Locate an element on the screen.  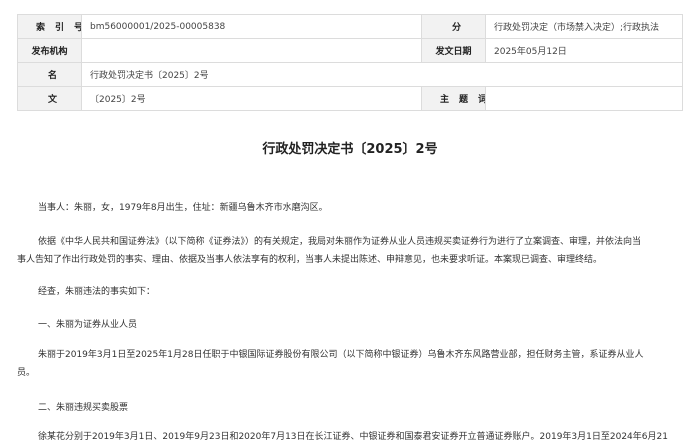
section-heading-2: 二、朱丽违规买卖股票 is located at coordinates (83, 408).